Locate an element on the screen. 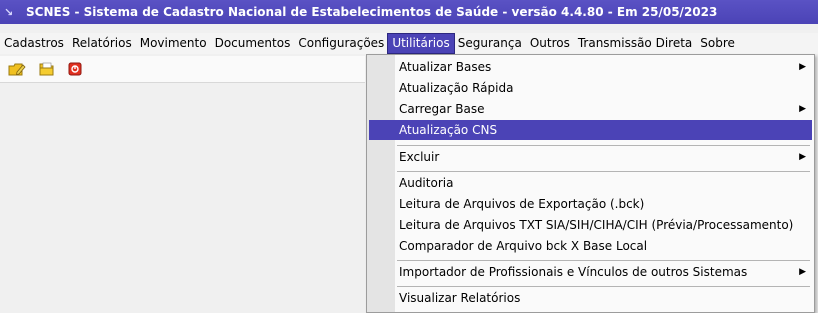 Image resolution: width=818 pixels, height=313 pixels. menu-item-atualizar-bases: Atualizar Bases ▶ is located at coordinates (590, 67).